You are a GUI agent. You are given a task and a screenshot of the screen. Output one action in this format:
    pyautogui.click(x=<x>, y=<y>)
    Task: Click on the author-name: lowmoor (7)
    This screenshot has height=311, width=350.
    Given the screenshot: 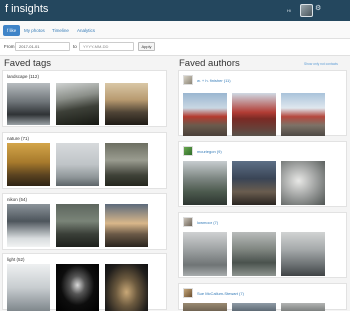 What is the action you would take?
    pyautogui.click(x=207, y=222)
    